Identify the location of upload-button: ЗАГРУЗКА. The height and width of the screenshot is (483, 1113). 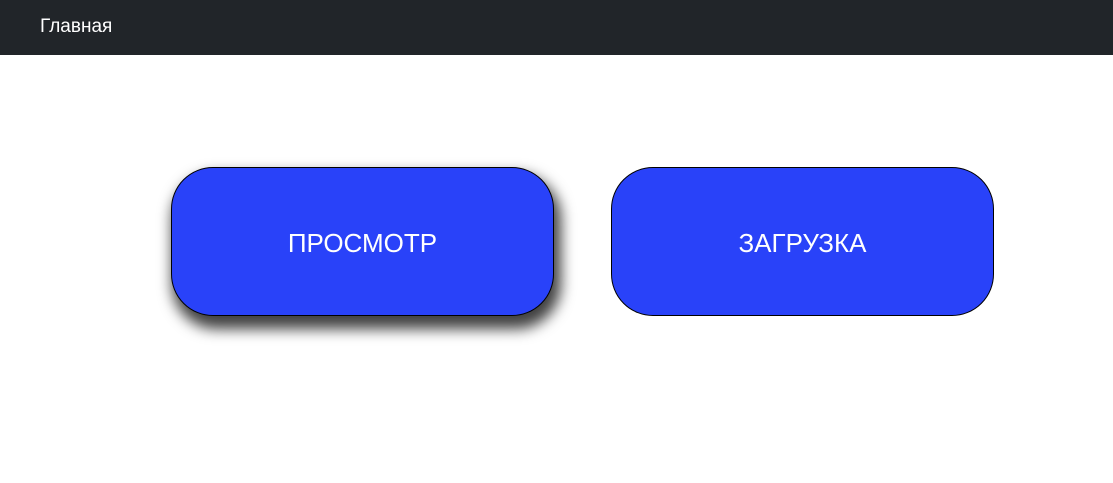
(802, 241).